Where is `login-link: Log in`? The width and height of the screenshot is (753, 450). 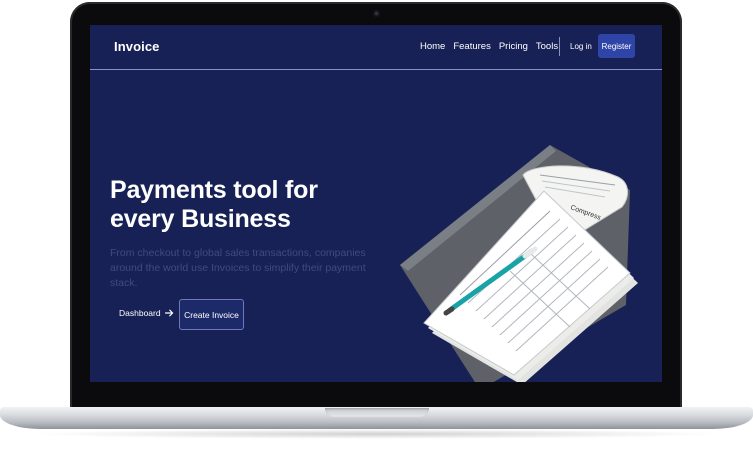 login-link: Log in is located at coordinates (581, 46).